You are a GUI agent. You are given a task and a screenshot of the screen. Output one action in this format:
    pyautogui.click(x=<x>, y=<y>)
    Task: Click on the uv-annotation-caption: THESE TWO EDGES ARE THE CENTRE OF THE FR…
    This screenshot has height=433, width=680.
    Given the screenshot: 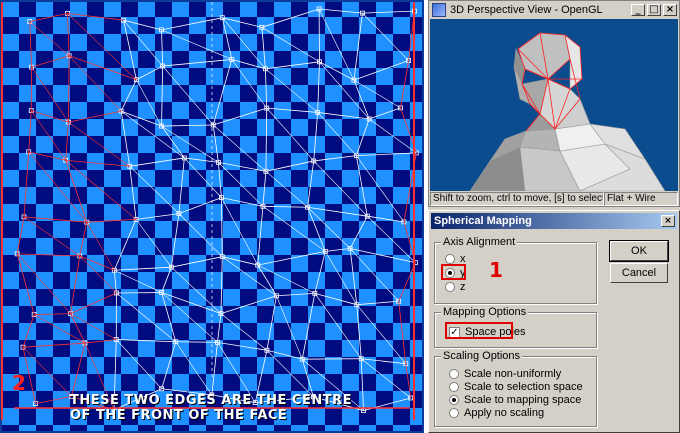 What is the action you would take?
    pyautogui.click(x=235, y=408)
    